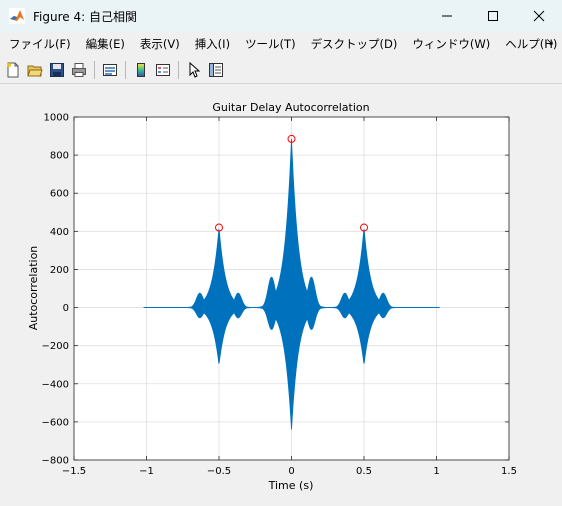  I want to click on legend-button, so click(163, 70).